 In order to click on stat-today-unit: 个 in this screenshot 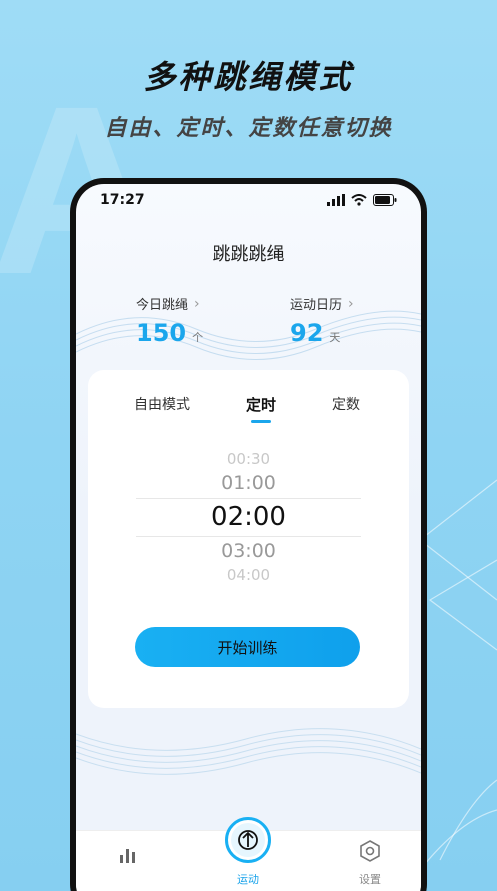, I will do `click(198, 337)`.